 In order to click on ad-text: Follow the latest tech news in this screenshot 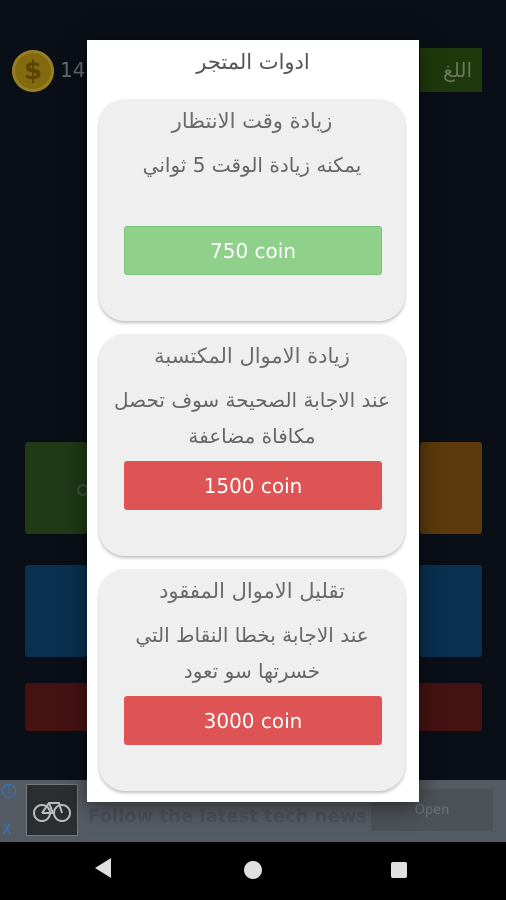, I will do `click(227, 816)`.